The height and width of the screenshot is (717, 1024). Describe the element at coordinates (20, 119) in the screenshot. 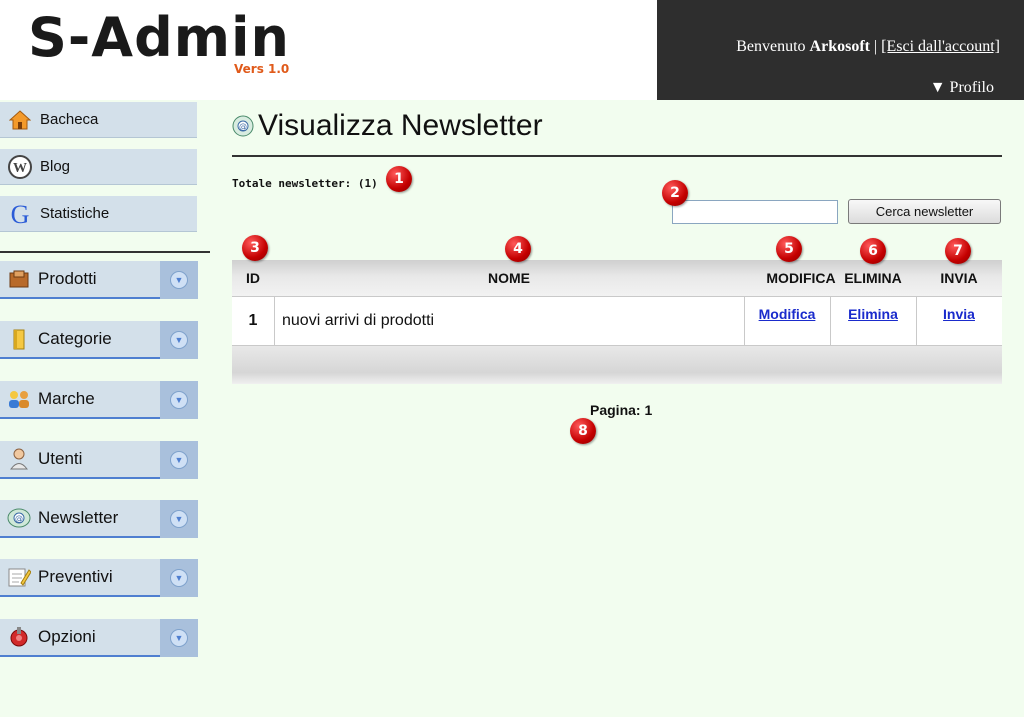

I see `home-icon` at that location.